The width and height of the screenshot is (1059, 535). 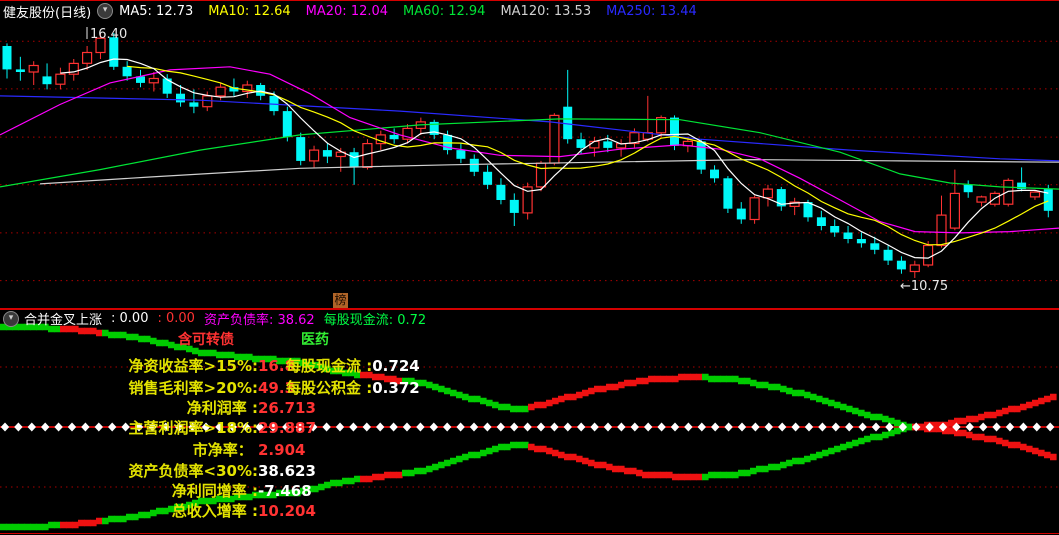 I want to click on cashflow-per-share-value: 每股现金流: 0.72, so click(x=375, y=320).